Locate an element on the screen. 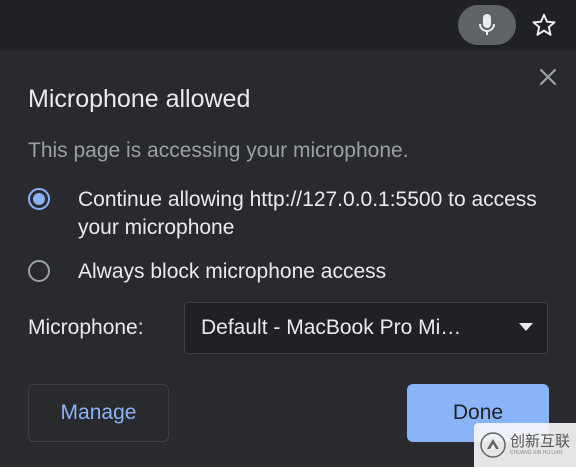  close-icon is located at coordinates (548, 77).